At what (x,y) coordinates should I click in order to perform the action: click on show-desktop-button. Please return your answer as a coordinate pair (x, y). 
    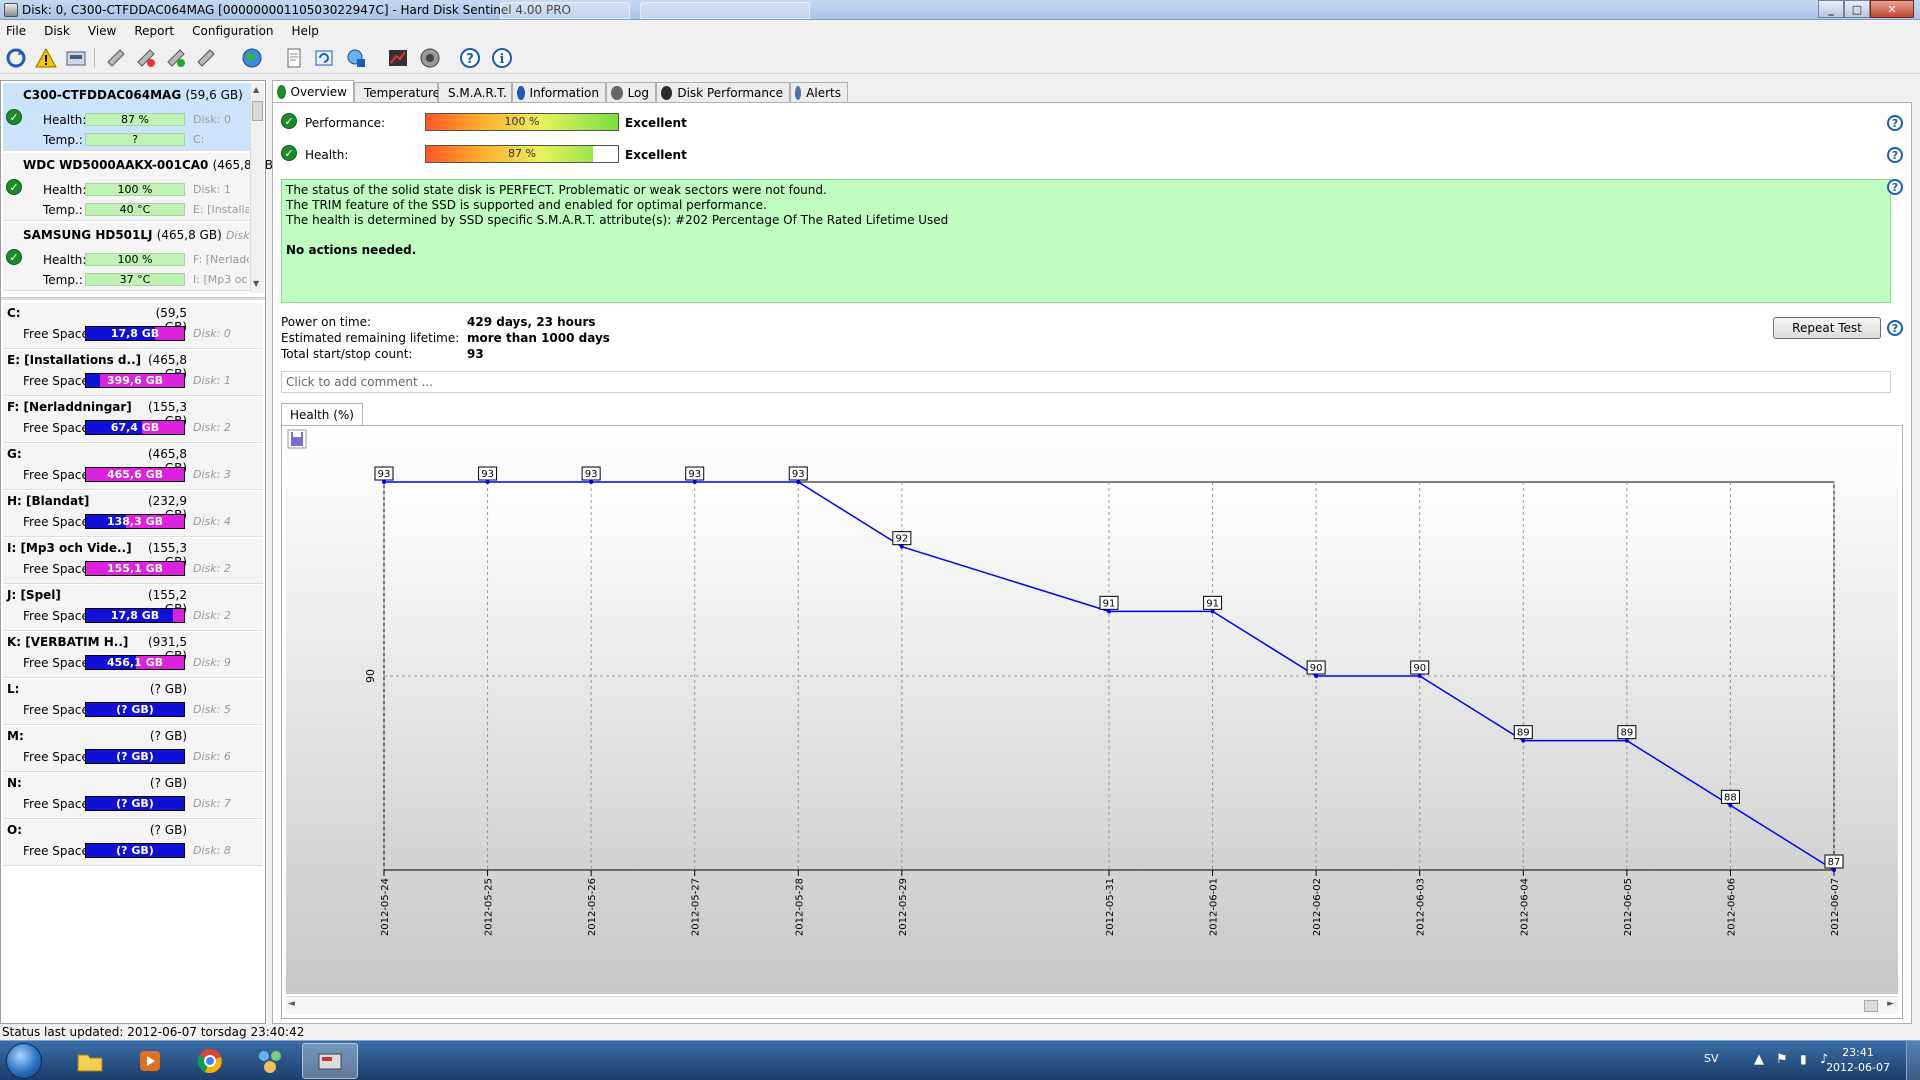
    Looking at the image, I should click on (1913, 1060).